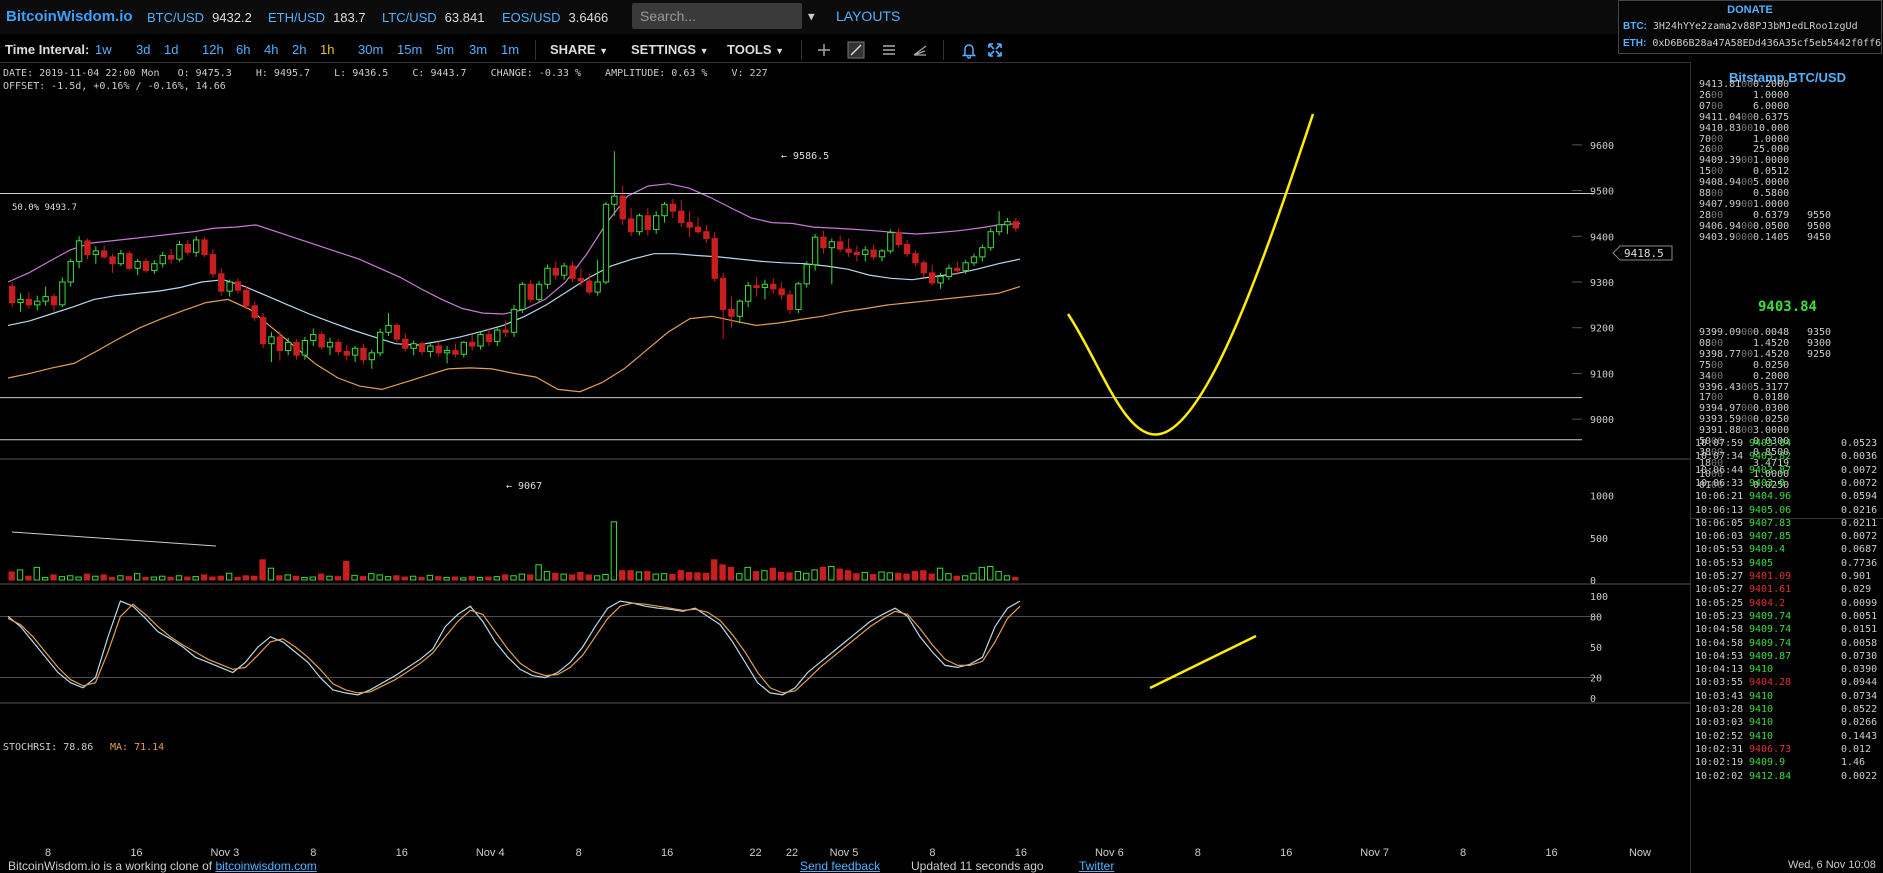 The height and width of the screenshot is (873, 1883). I want to click on ticker-eth: ETH/USD 183.7, so click(317, 17).